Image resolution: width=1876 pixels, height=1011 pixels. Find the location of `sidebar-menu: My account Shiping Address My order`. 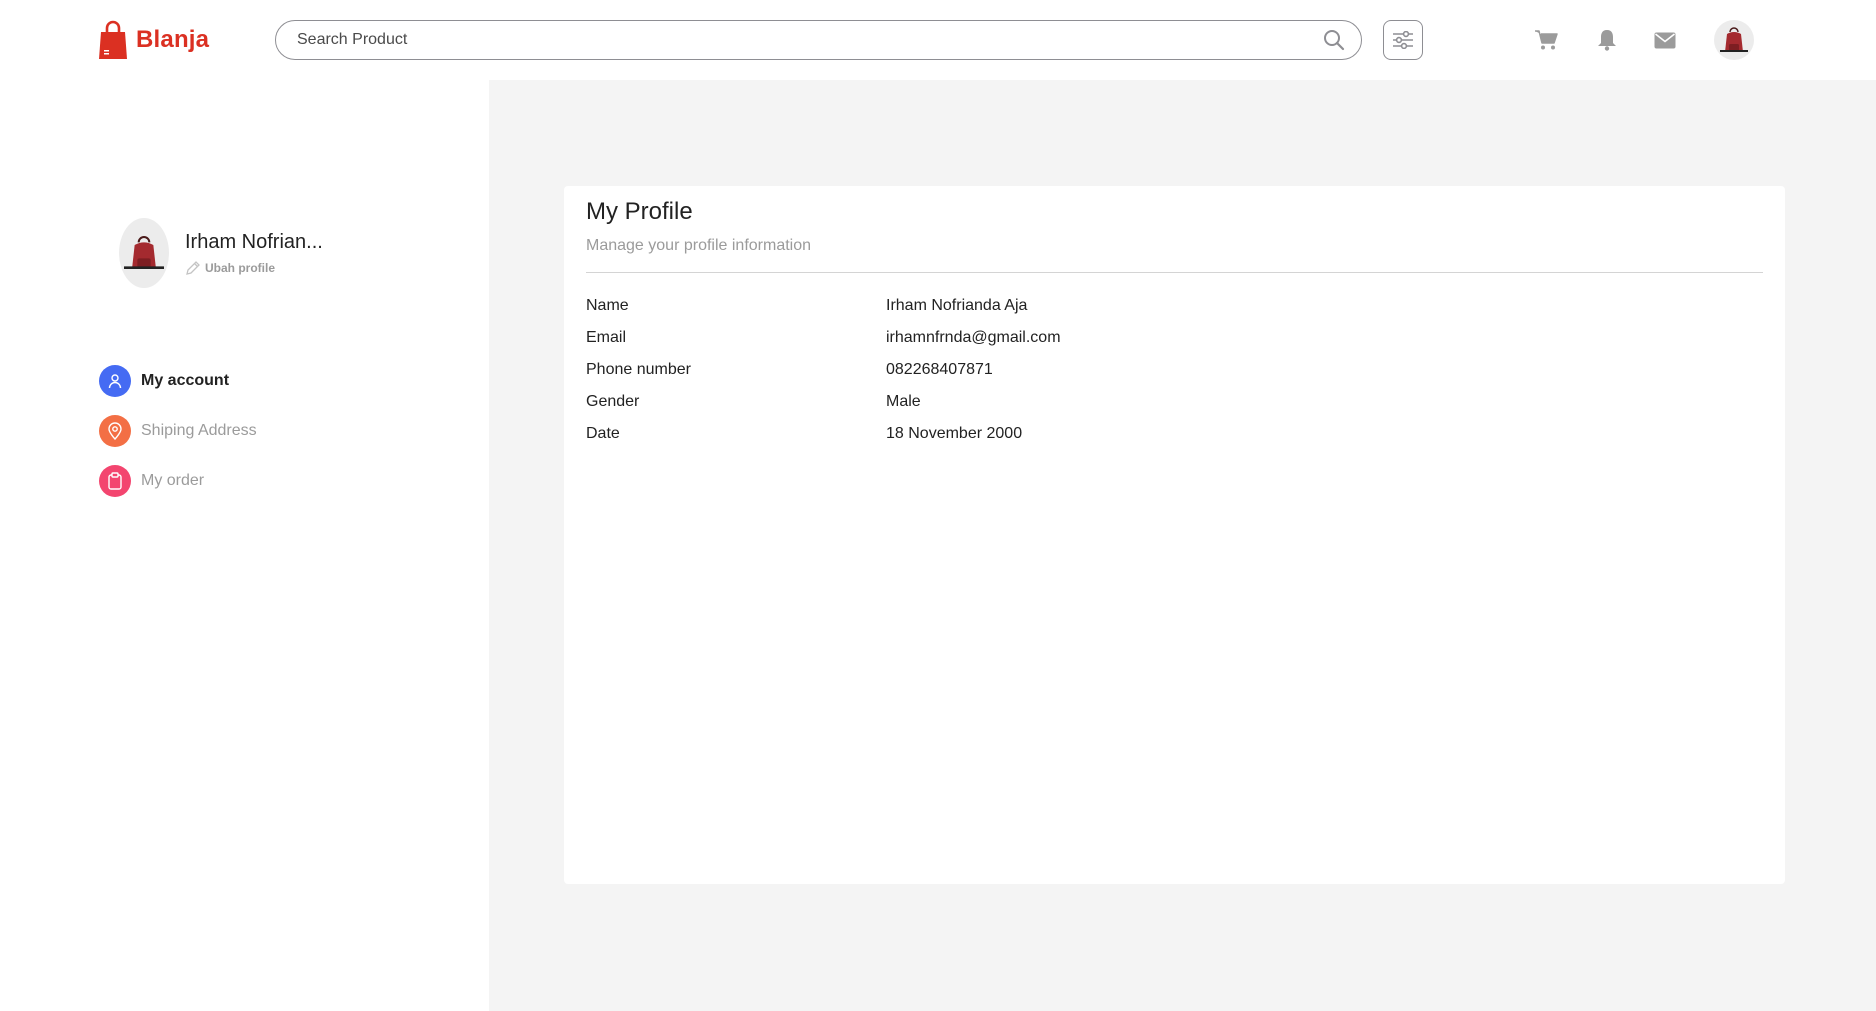

sidebar-menu: My account Shiping Address My order is located at coordinates (178, 431).